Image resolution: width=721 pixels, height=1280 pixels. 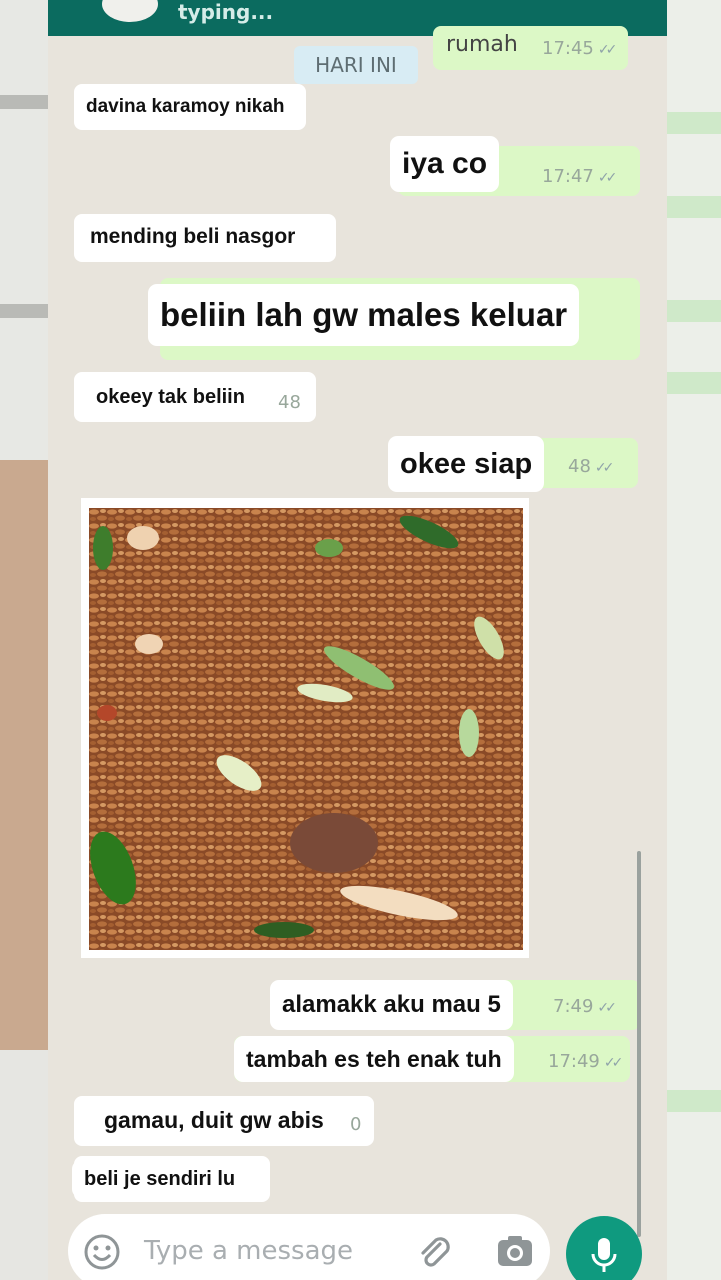 I want to click on message-caption: alamakk aku mau 5, so click(x=391, y=1005).